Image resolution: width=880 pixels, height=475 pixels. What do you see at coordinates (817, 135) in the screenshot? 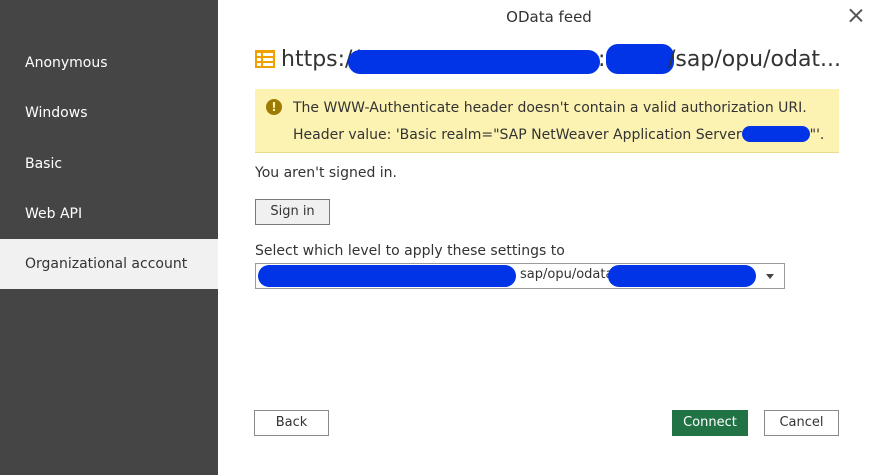
I see `warning-header-value-suffix: "'.` at bounding box center [817, 135].